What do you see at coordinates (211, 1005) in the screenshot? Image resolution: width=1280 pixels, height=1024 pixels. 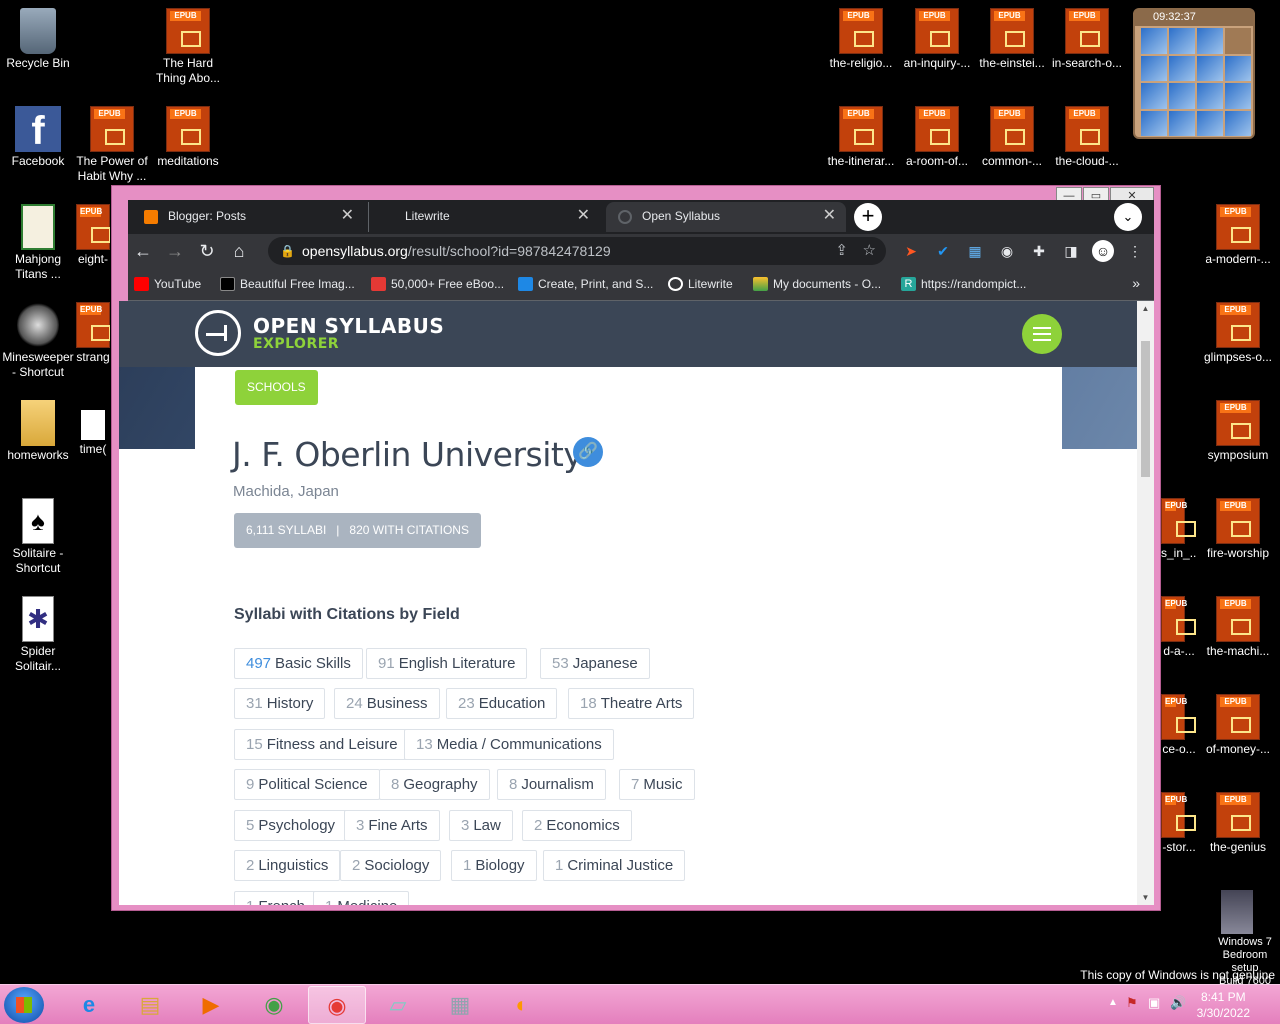 I see `media-player-icon: ▶` at bounding box center [211, 1005].